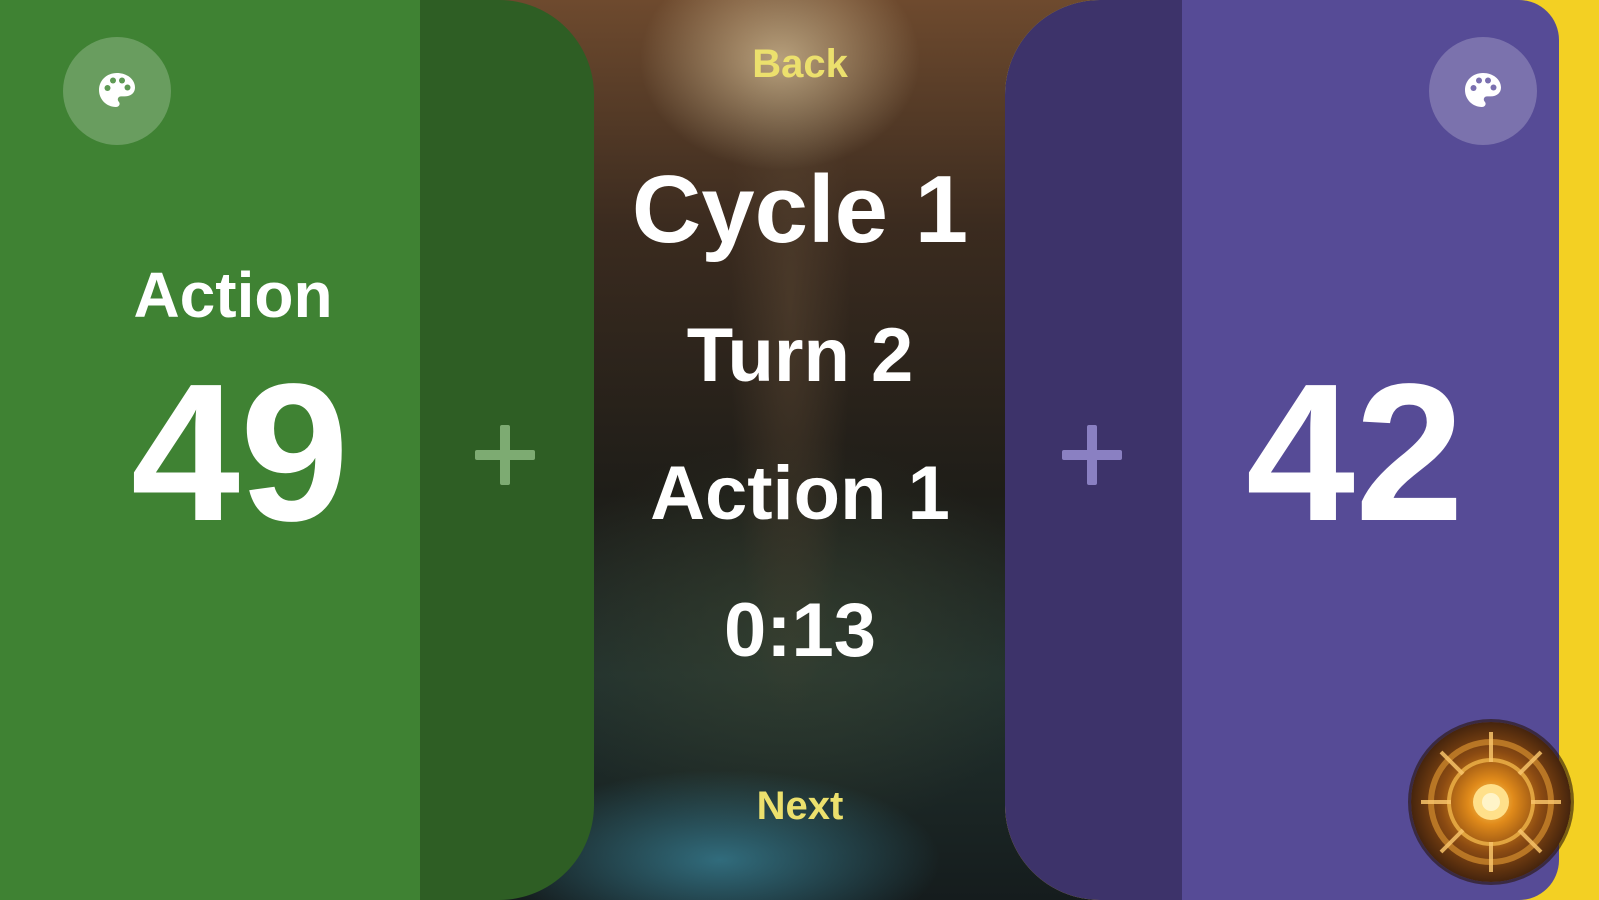 The width and height of the screenshot is (1599, 900). Describe the element at coordinates (800, 806) in the screenshot. I see `next-button: Next` at that location.